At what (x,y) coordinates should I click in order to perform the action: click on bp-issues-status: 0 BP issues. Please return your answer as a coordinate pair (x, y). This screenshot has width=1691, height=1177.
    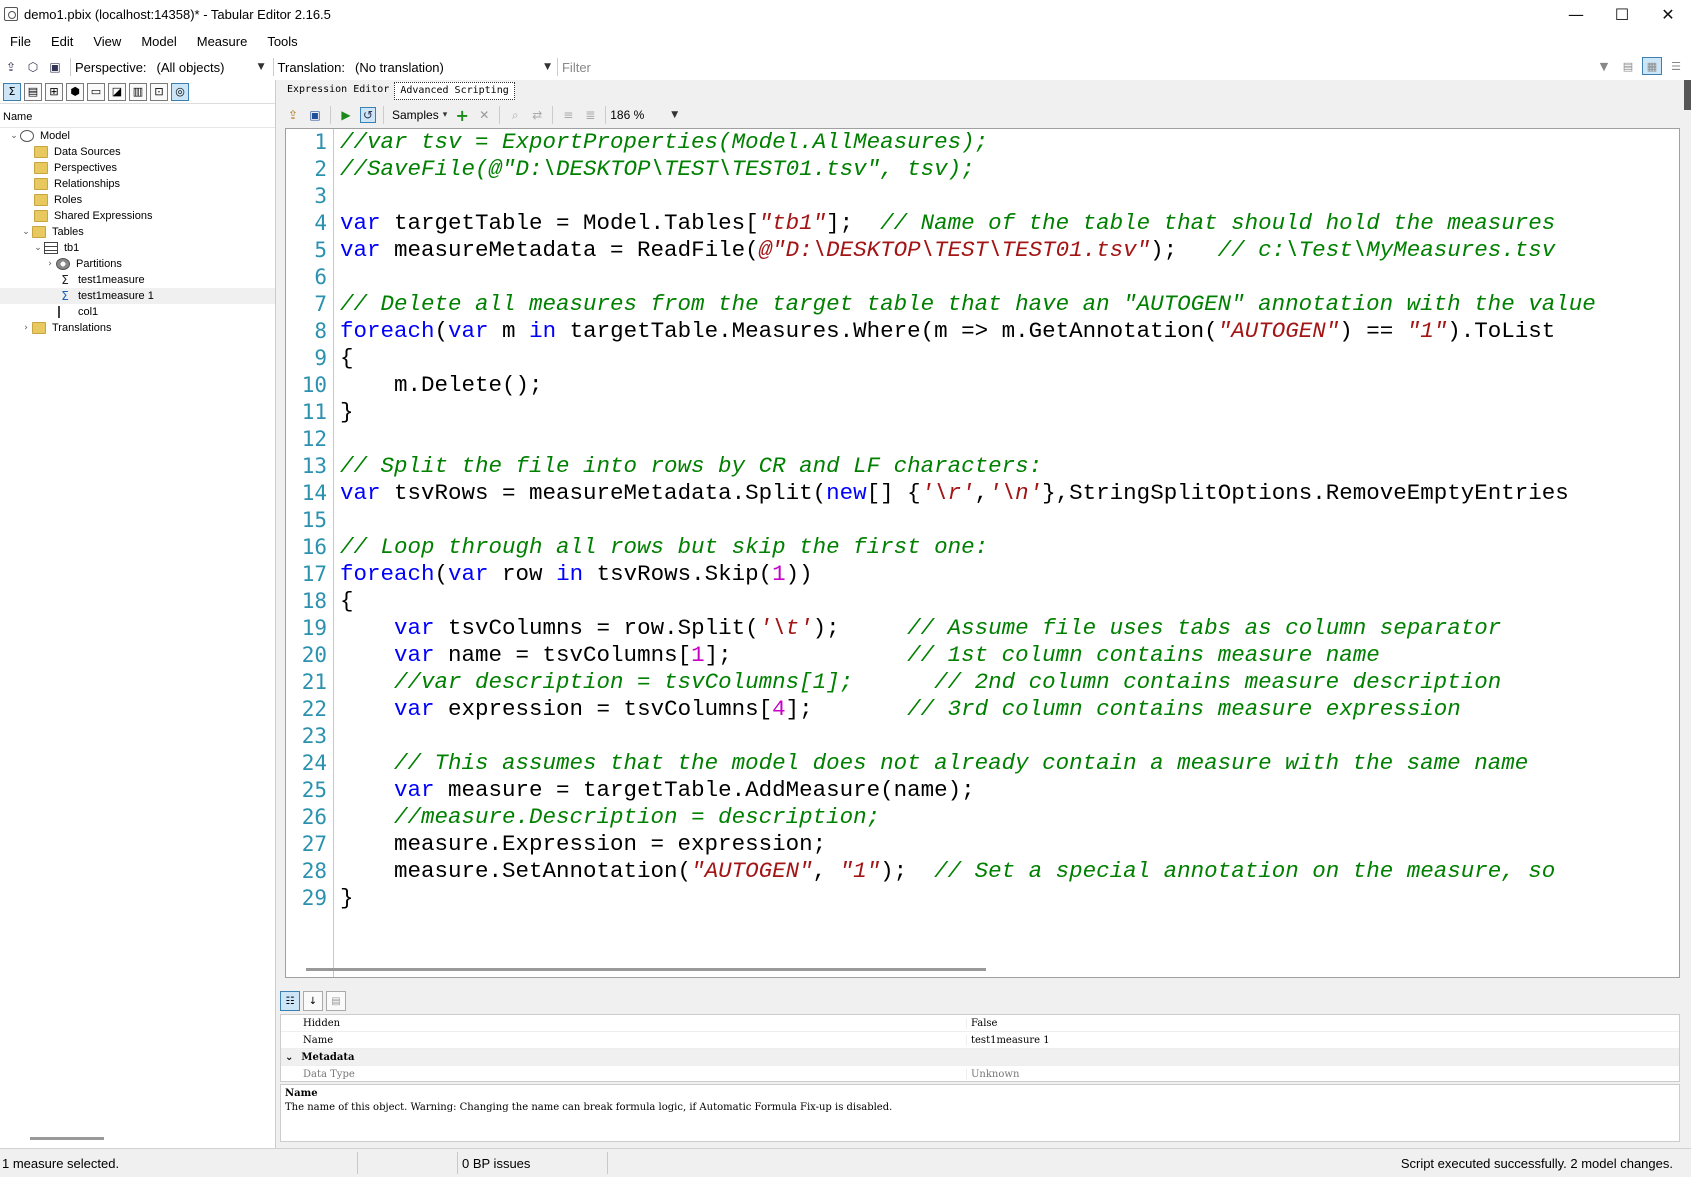
    Looking at the image, I should click on (533, 1163).